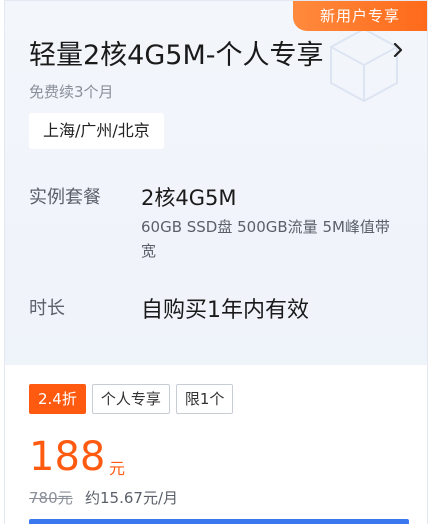  Describe the element at coordinates (219, 521) in the screenshot. I see `buy-button` at that location.